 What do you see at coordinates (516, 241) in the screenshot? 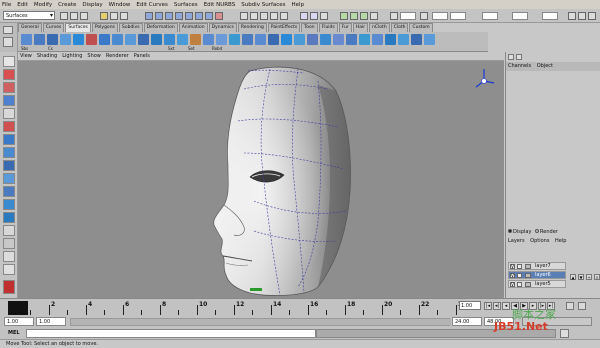
I see `layer-menu-layers: Layers` at bounding box center [516, 241].